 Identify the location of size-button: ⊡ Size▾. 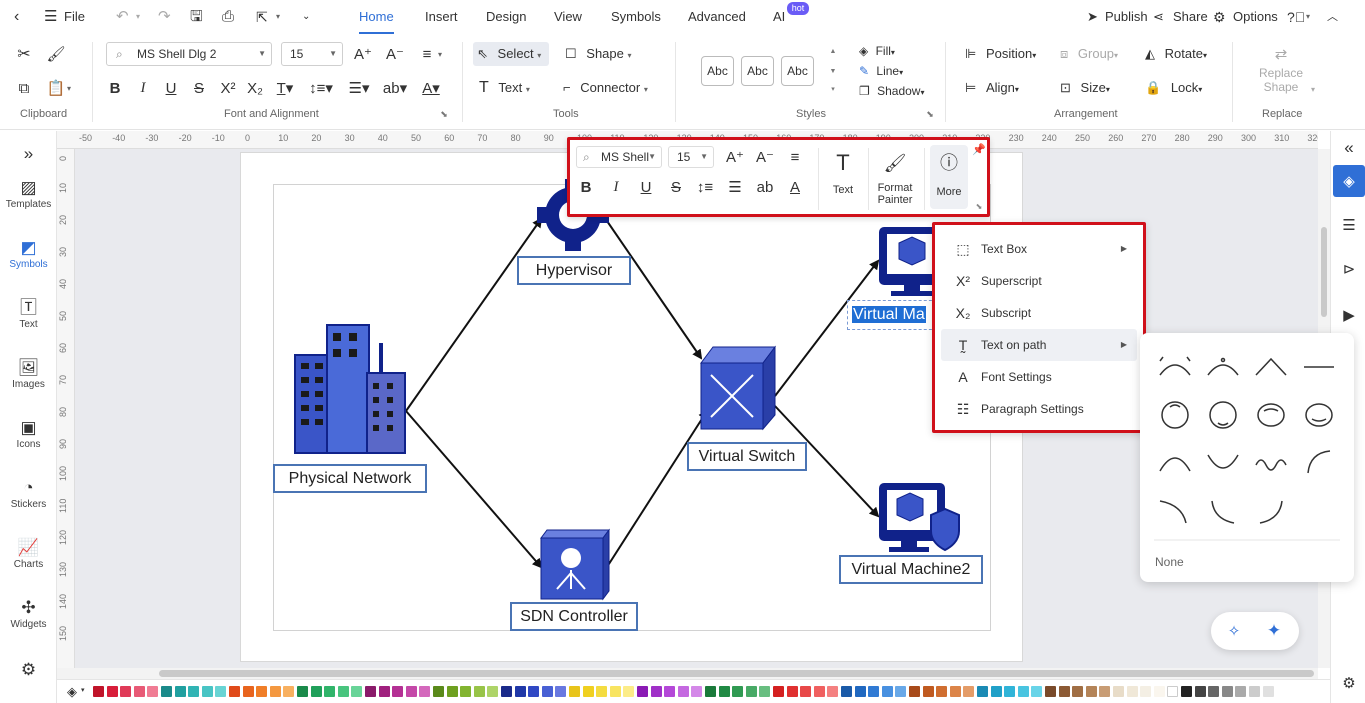
(1085, 88).